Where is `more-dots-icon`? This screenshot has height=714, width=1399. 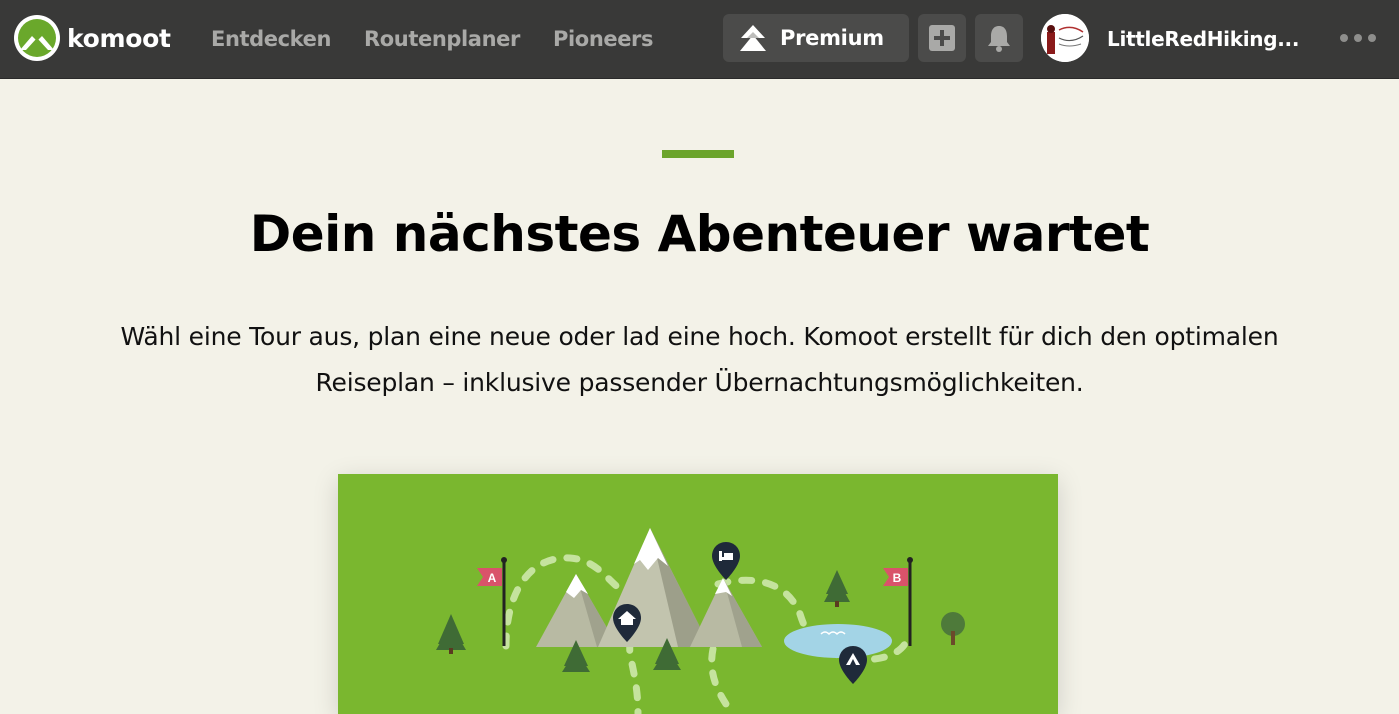
more-dots-icon is located at coordinates (1358, 38).